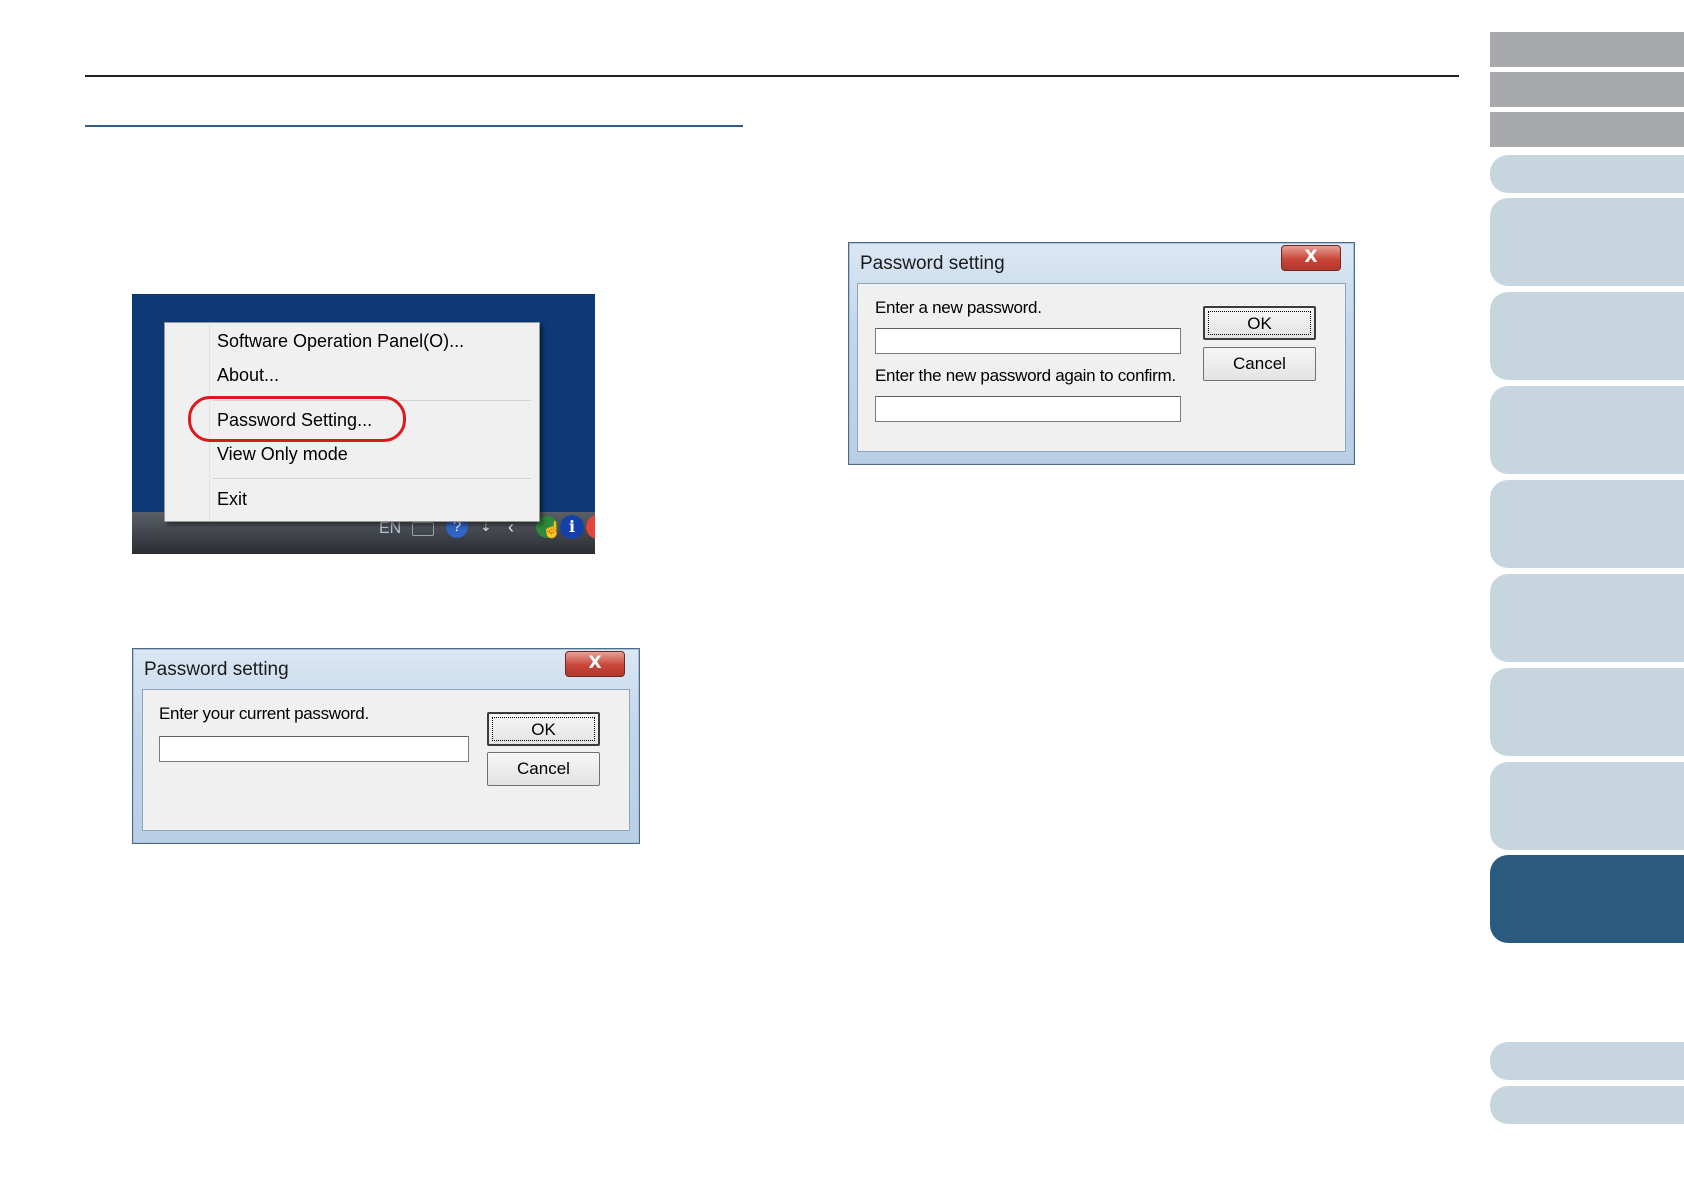 The height and width of the screenshot is (1190, 1684). Describe the element at coordinates (264, 713) in the screenshot. I see `current-password-label: Enter your current password.` at that location.